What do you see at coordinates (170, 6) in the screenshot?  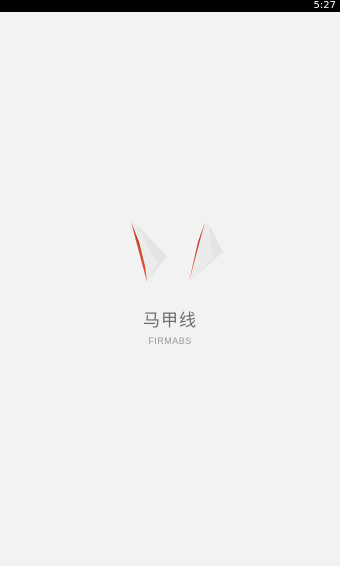 I see `status-bar: 5:27` at bounding box center [170, 6].